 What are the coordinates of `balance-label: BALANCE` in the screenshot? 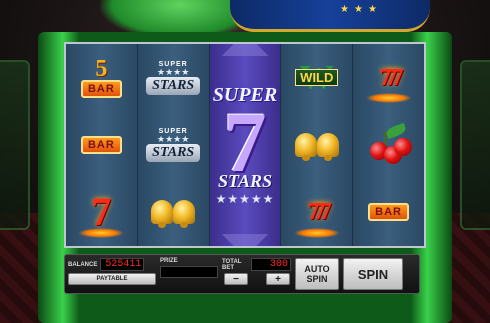 It's located at (83, 264).